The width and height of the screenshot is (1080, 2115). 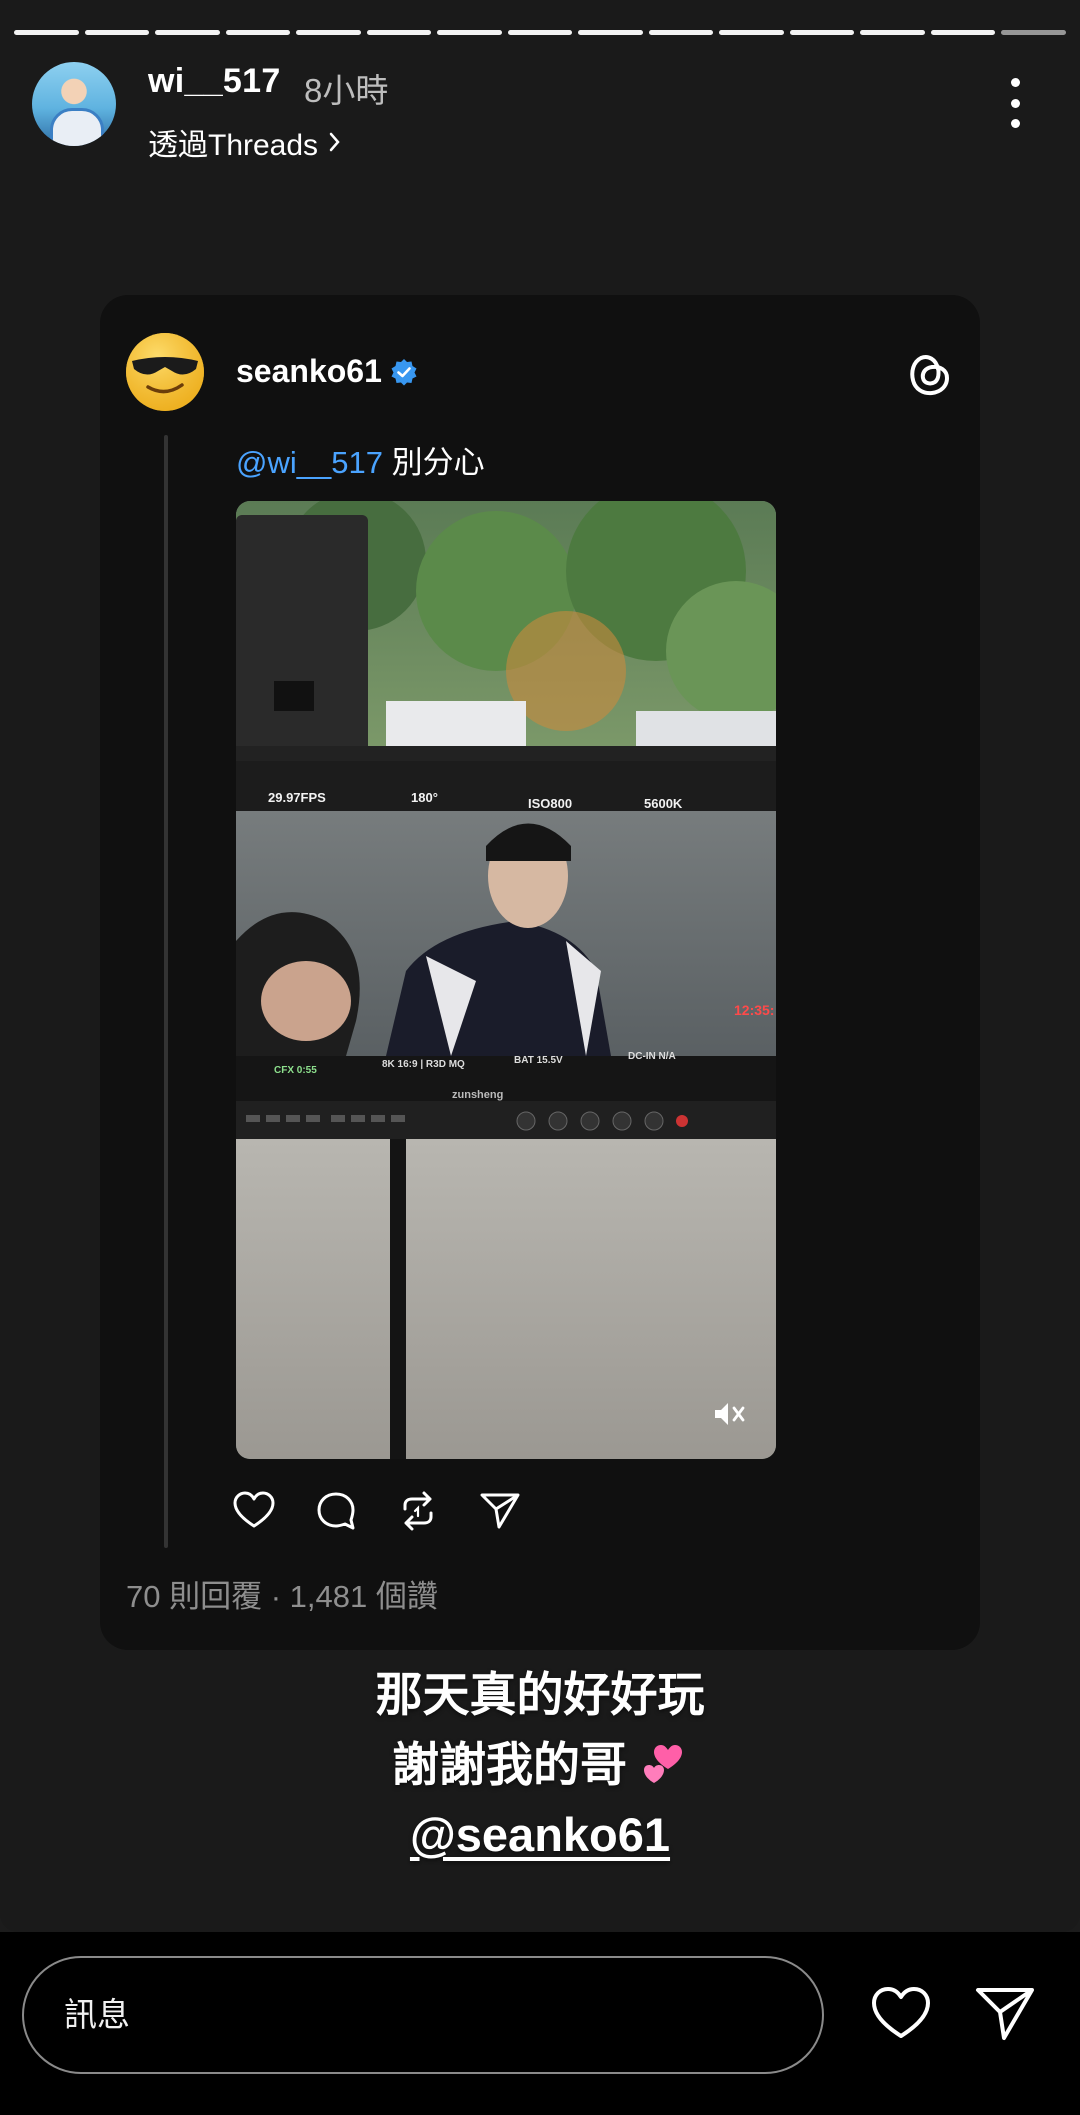 I want to click on avatar, so click(x=74, y=104).